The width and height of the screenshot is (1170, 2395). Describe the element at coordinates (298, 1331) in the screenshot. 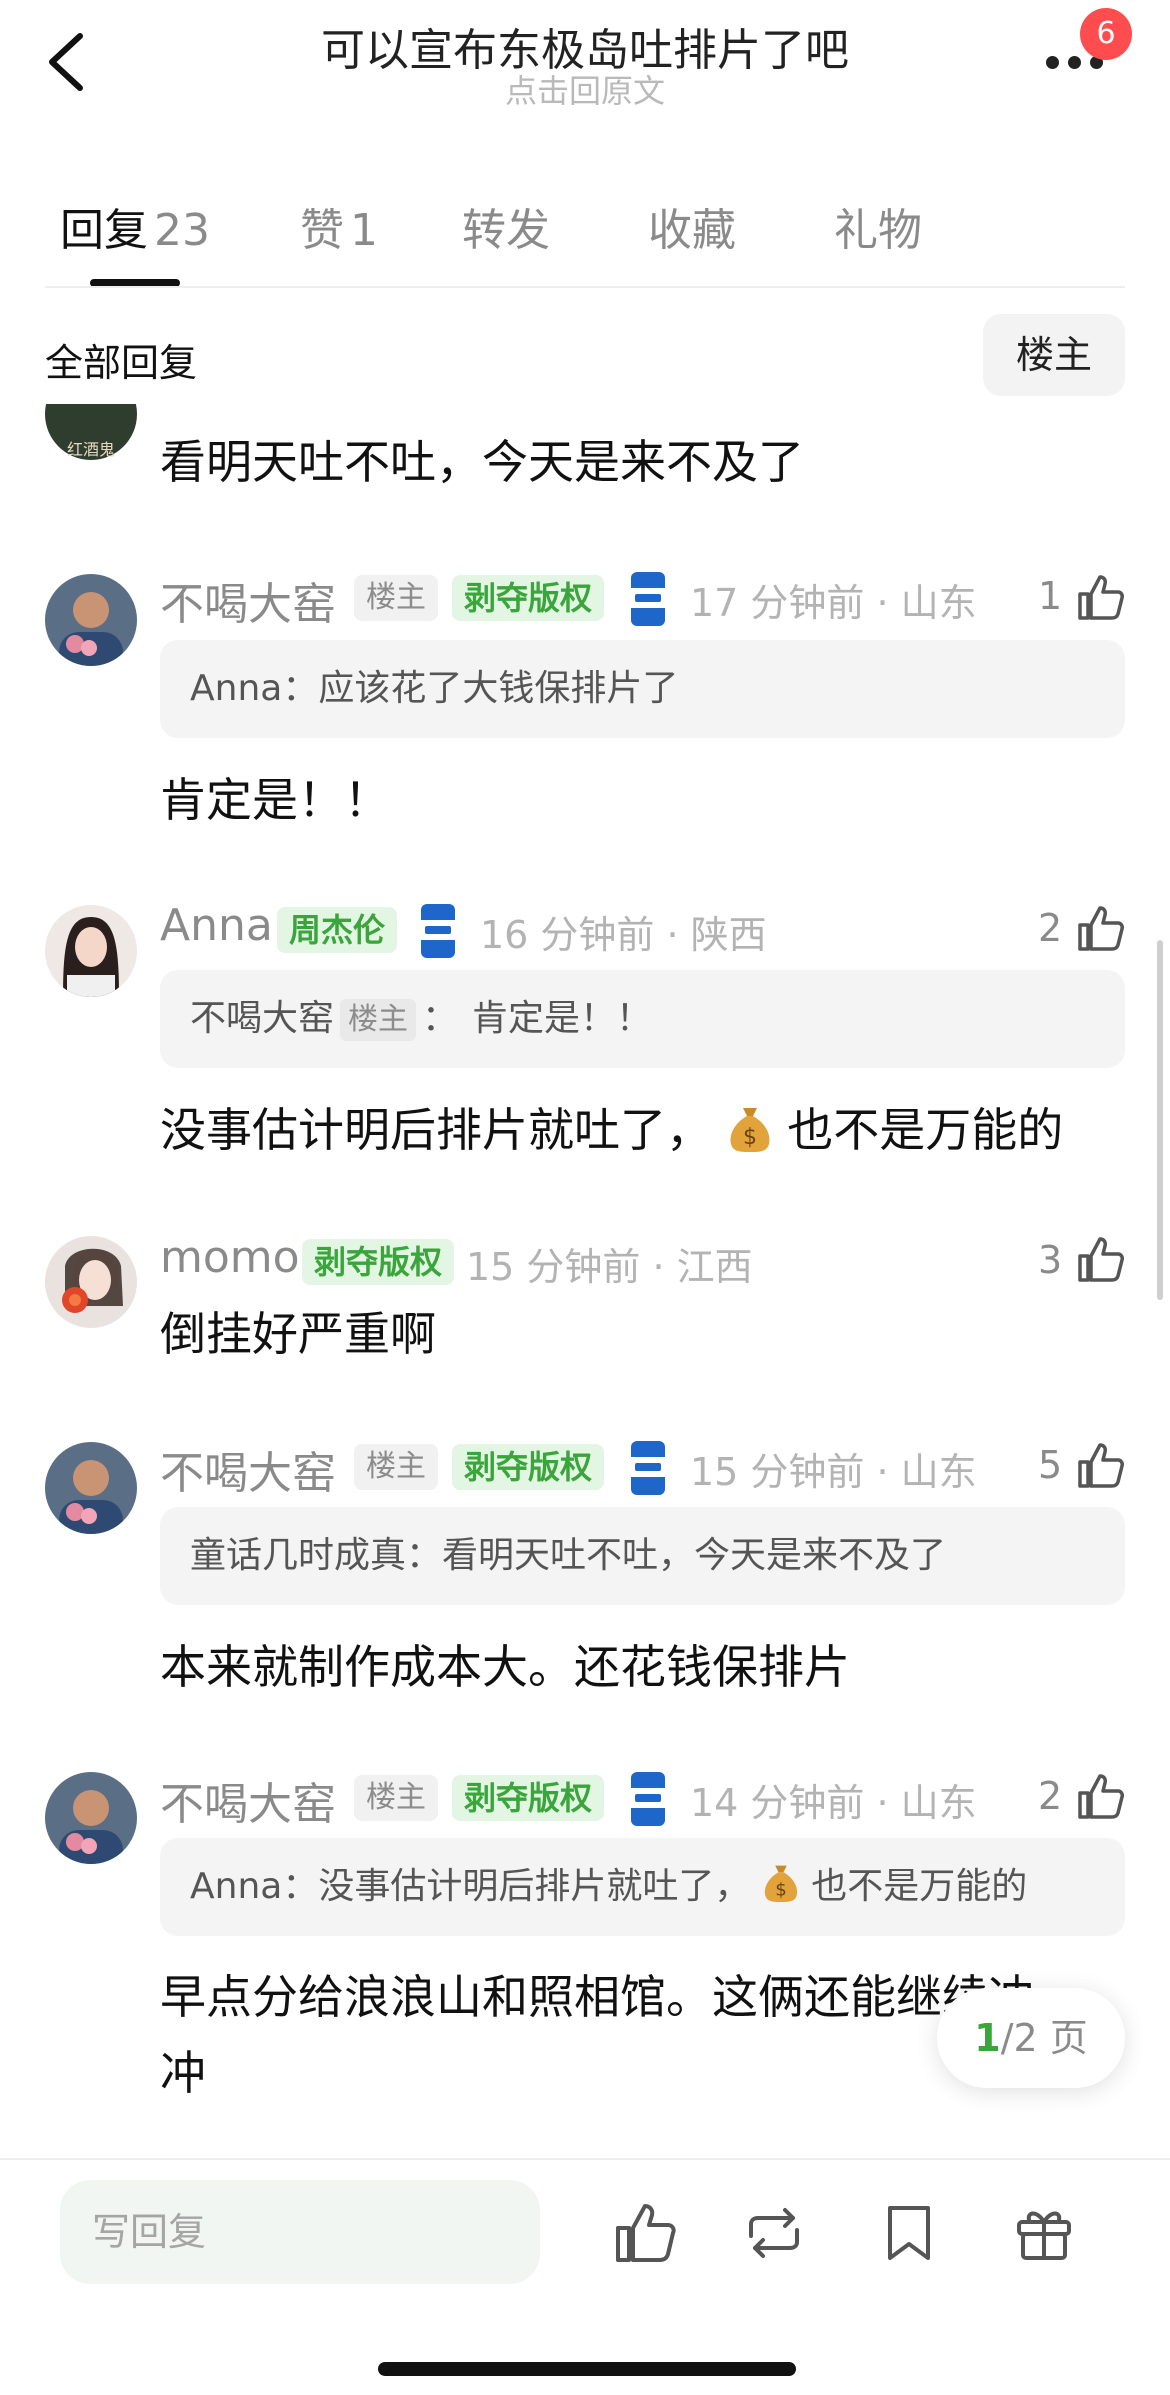

I see `comment-text: 倒挂好严重啊` at that location.